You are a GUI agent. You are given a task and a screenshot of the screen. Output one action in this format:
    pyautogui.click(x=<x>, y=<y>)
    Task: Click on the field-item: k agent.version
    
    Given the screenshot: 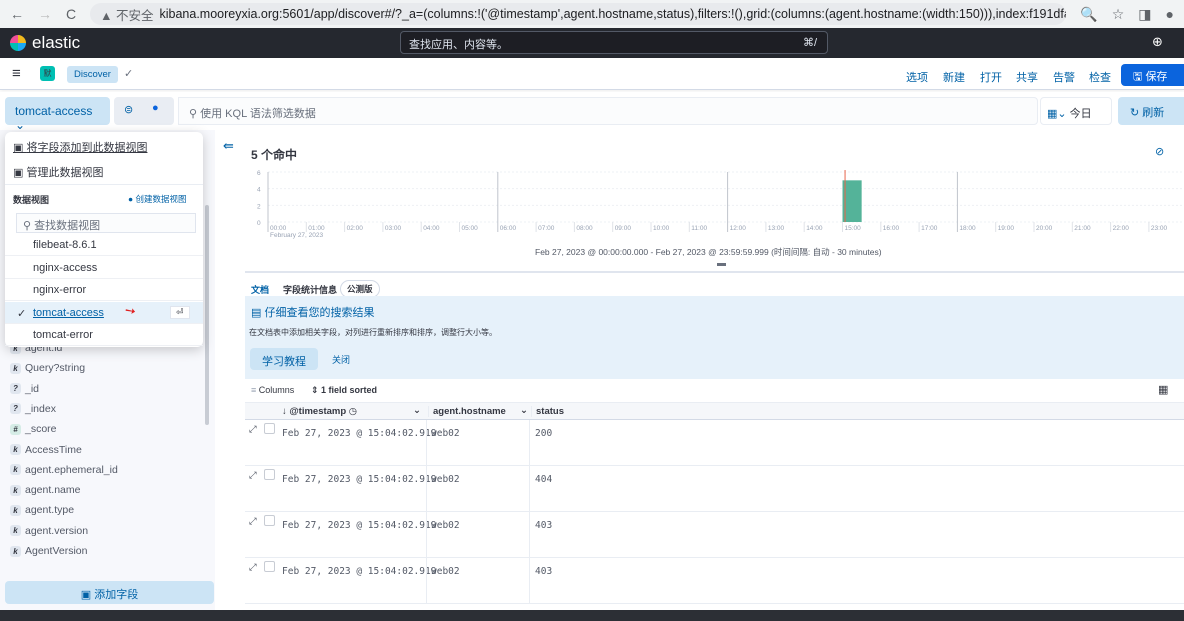 What is the action you would take?
    pyautogui.click(x=49, y=531)
    